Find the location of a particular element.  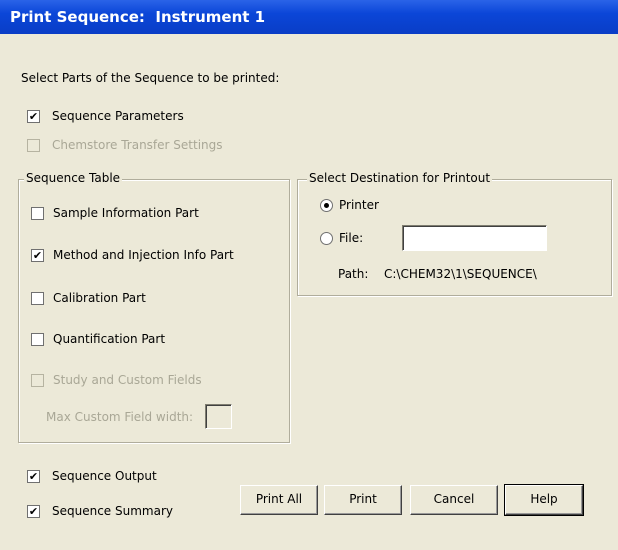

print-all-button: Print All is located at coordinates (279, 500).